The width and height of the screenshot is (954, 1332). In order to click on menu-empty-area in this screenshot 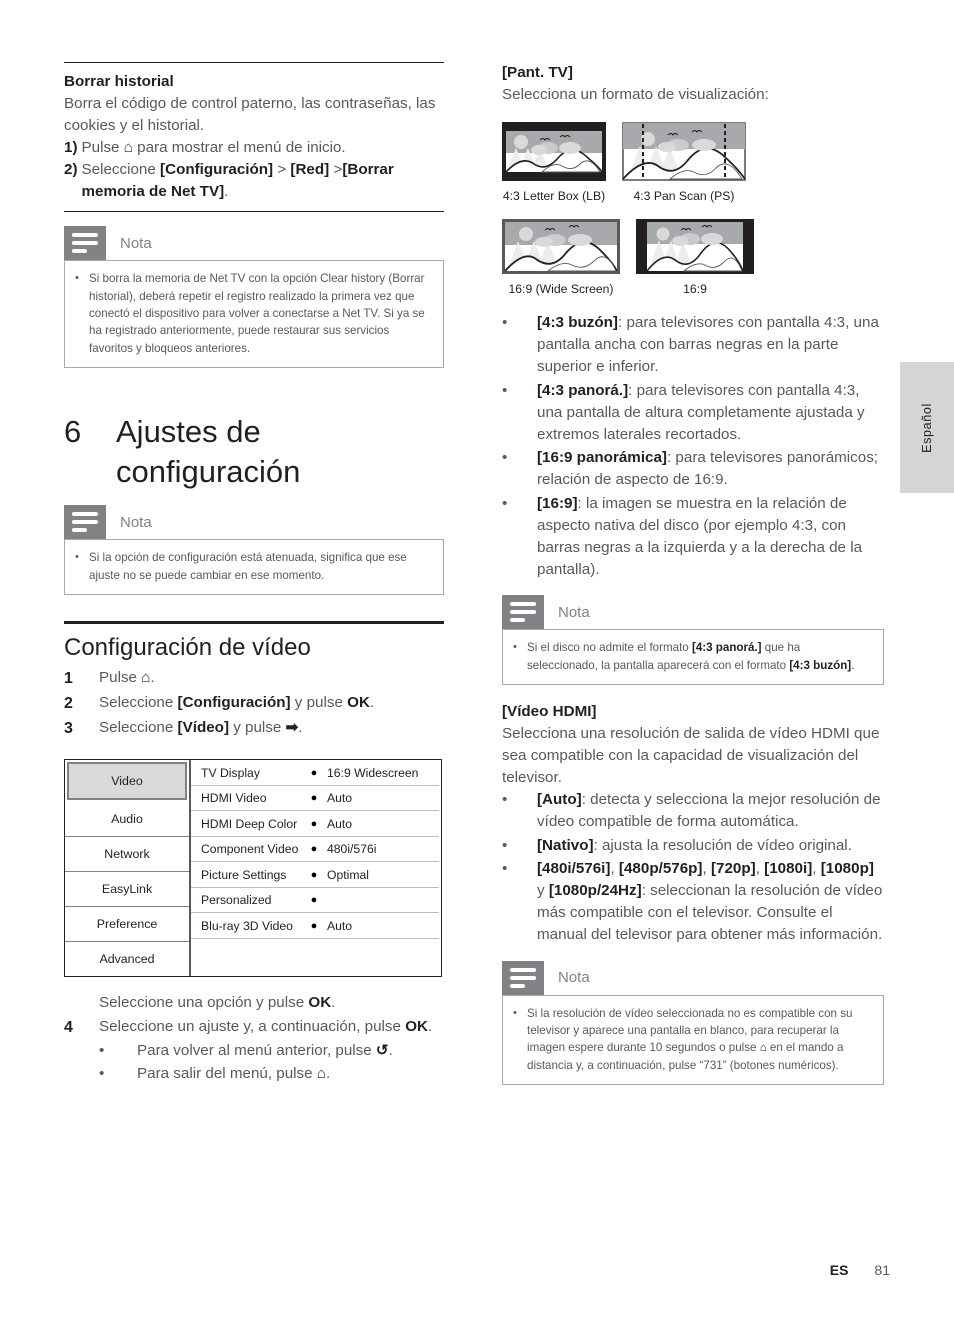, I will do `click(315, 958)`.